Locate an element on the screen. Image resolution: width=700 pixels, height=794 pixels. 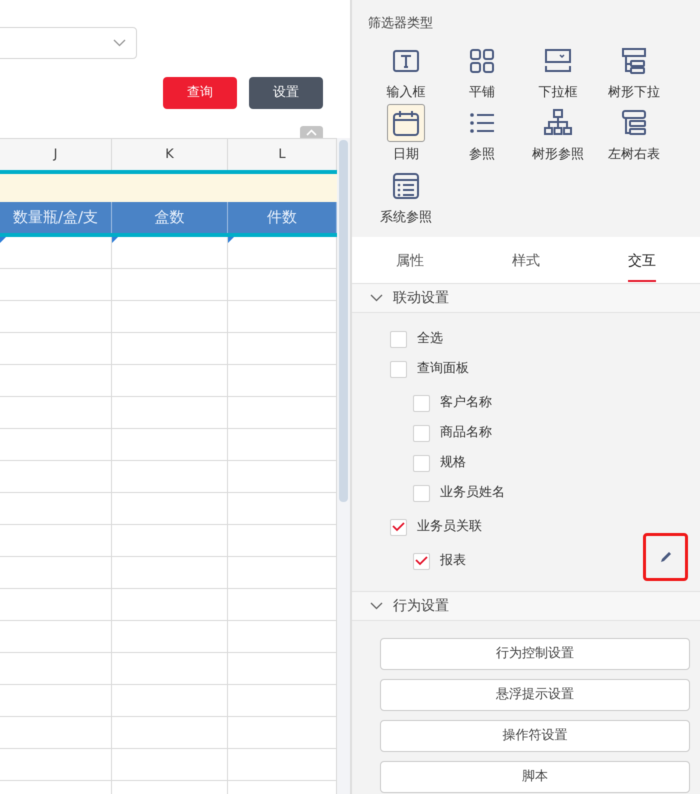
filter-type-label: 平铺 is located at coordinates (482, 92).